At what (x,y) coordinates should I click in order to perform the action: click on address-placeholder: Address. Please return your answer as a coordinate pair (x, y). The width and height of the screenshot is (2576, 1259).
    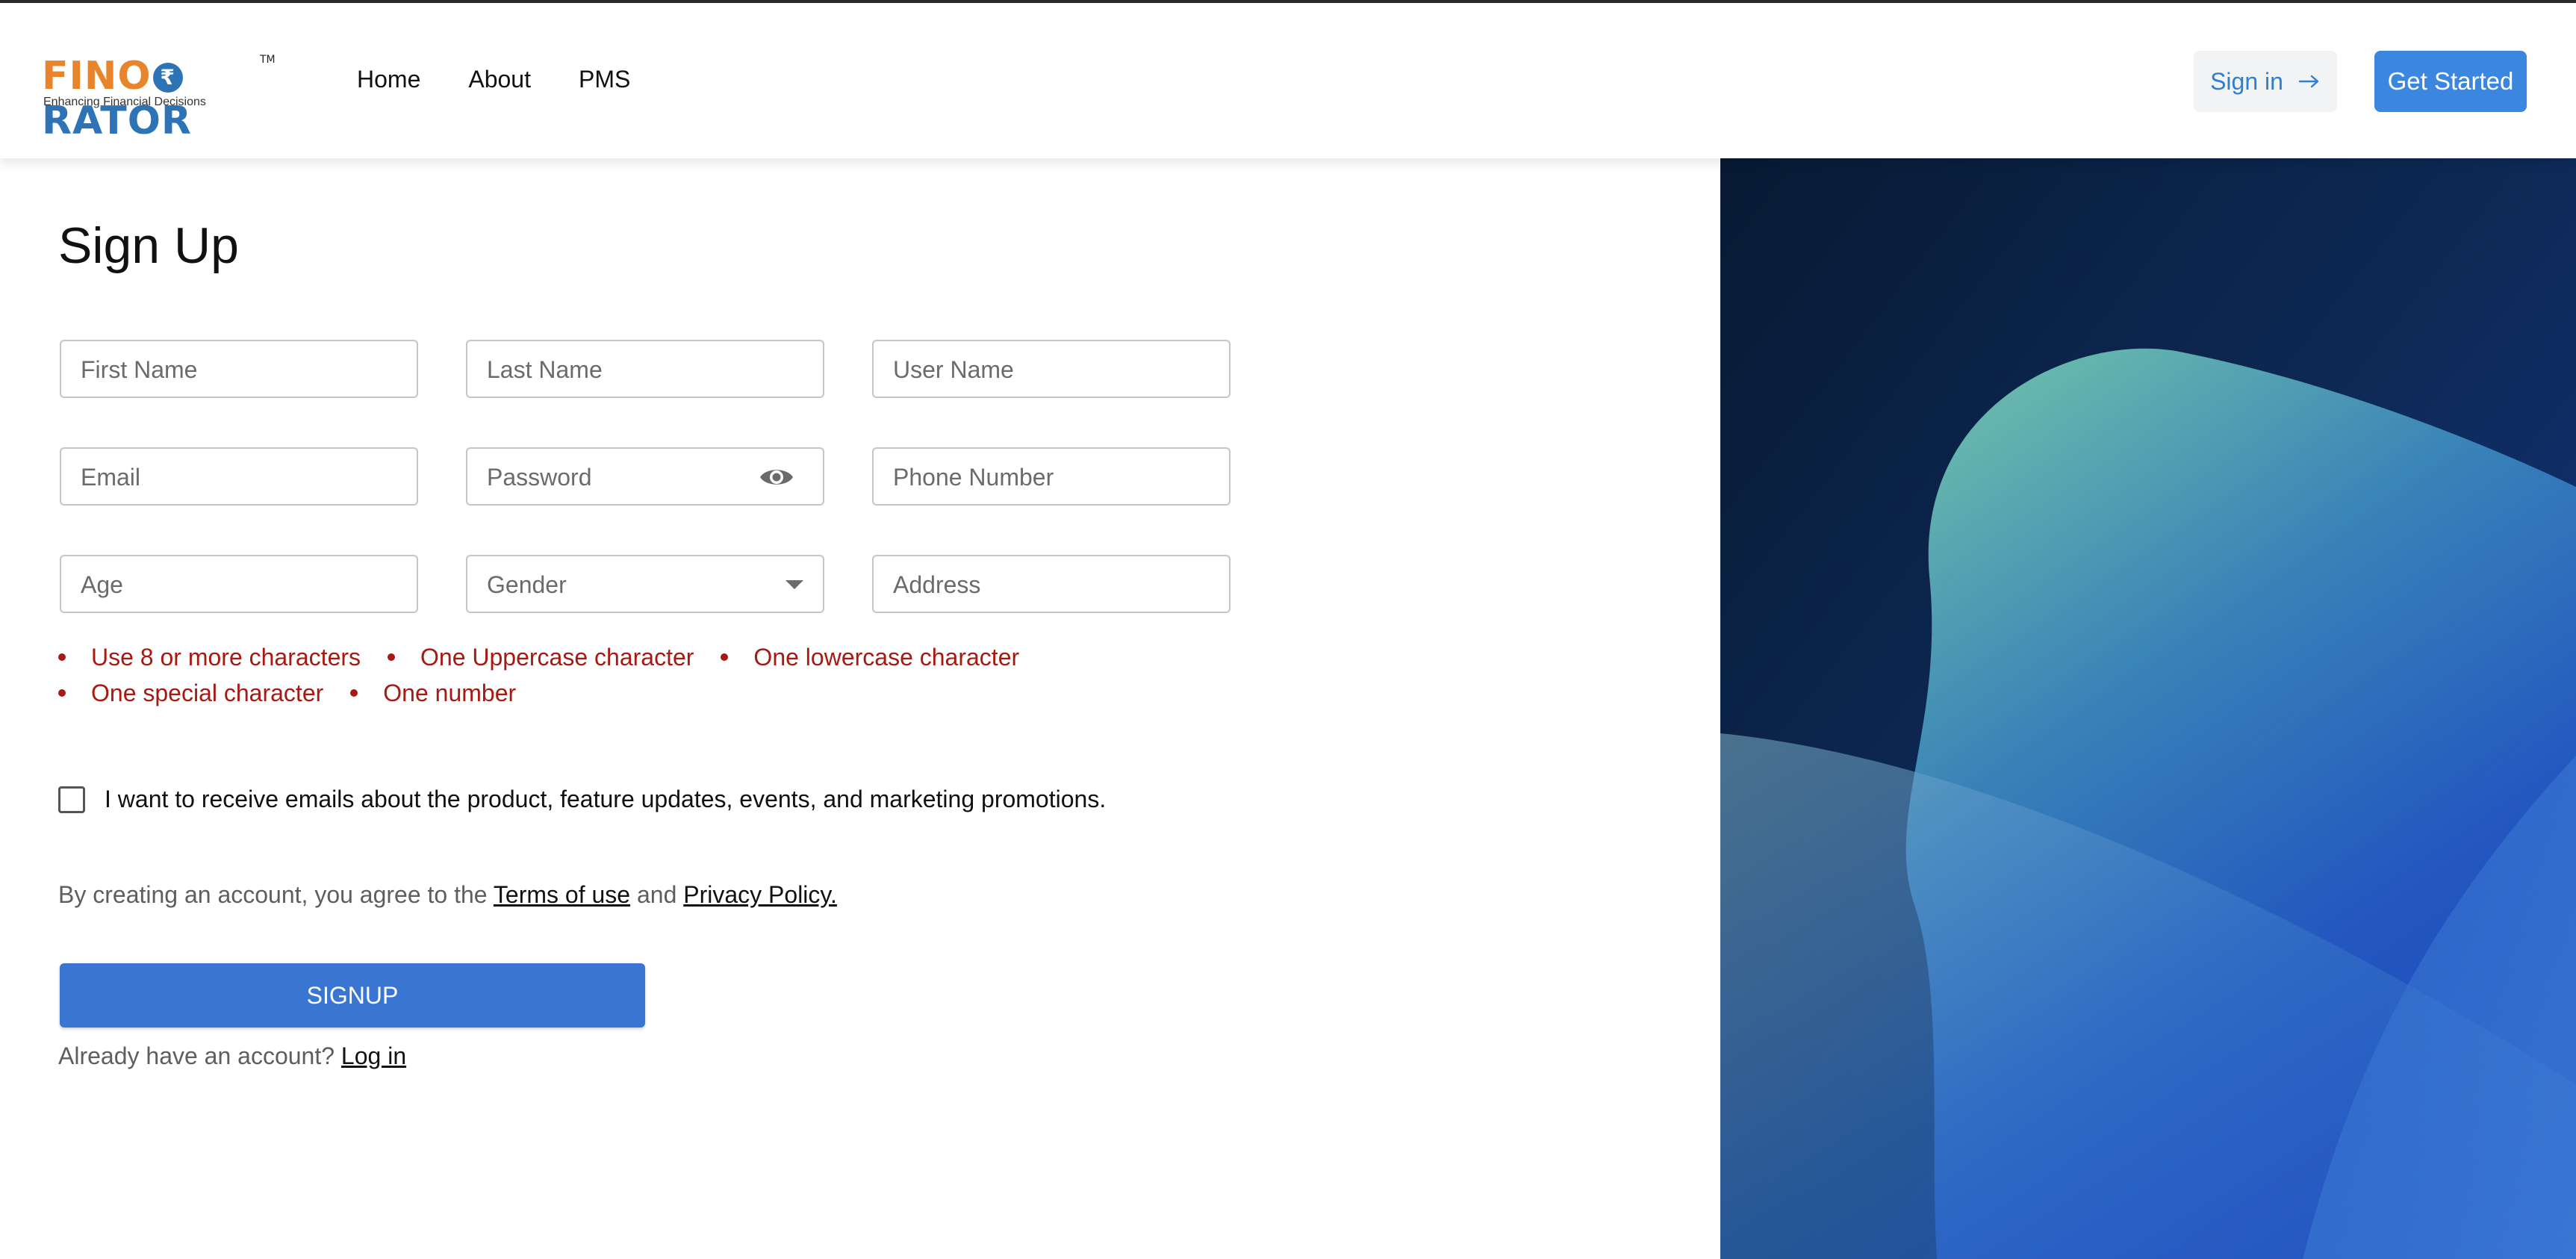
    Looking at the image, I should click on (937, 584).